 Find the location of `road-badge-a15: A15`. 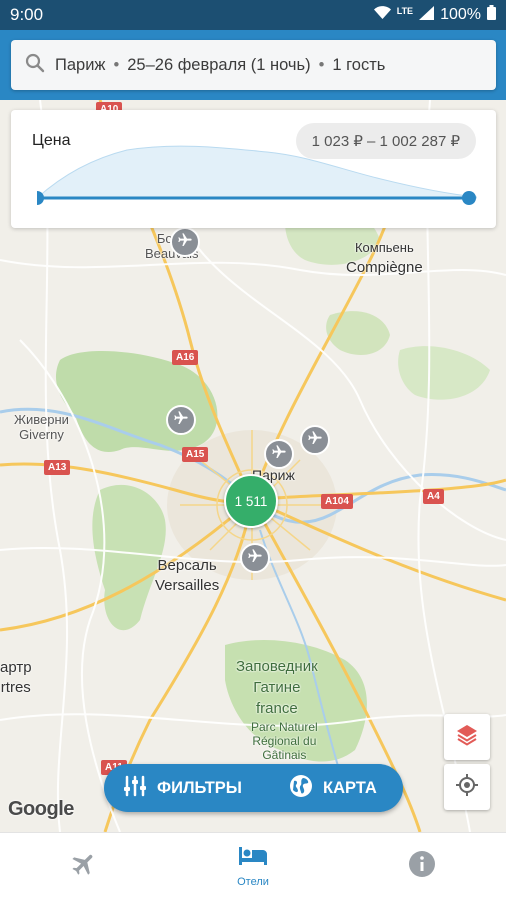

road-badge-a15: A15 is located at coordinates (195, 454).